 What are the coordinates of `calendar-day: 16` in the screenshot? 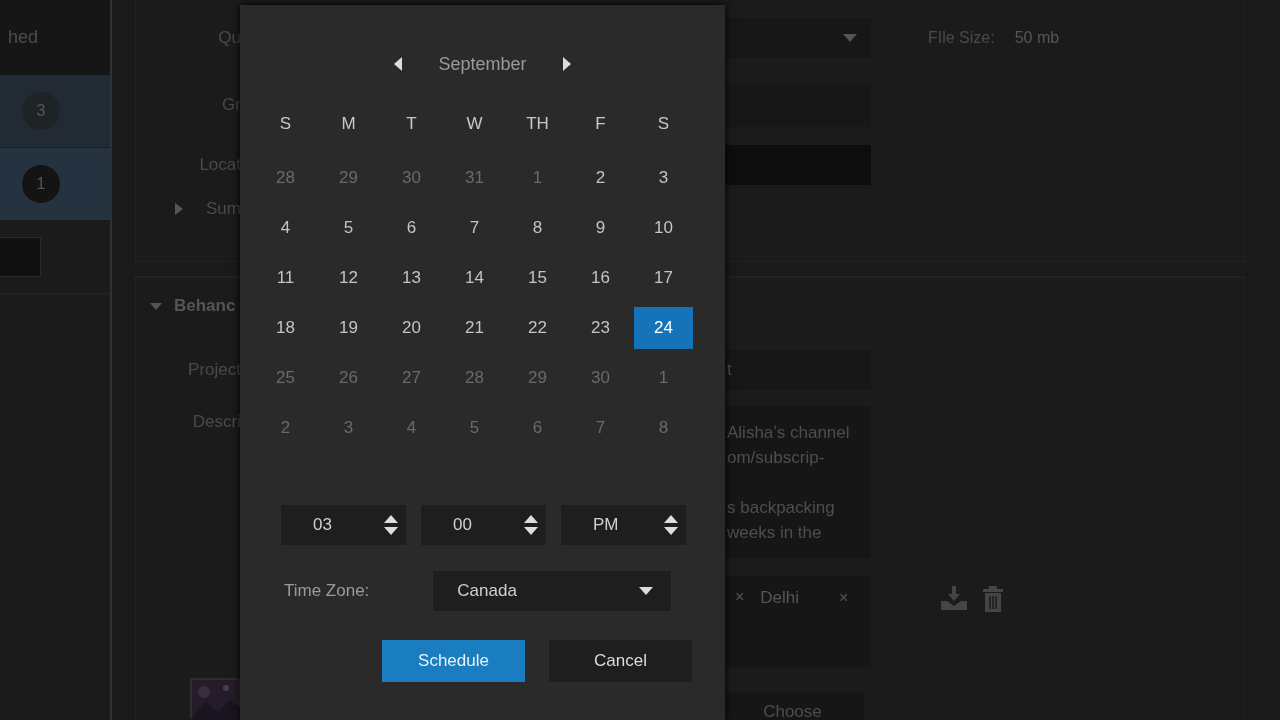 It's located at (600, 278).